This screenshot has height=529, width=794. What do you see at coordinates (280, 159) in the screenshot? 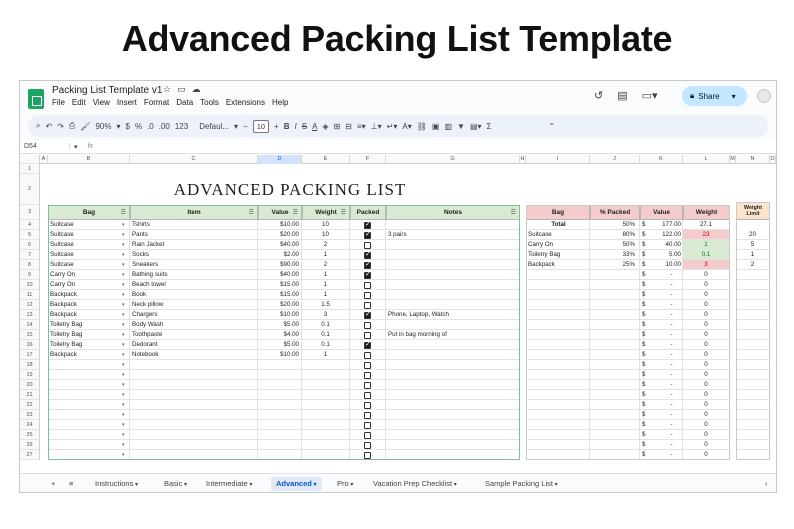
I see `column-header-d: D` at bounding box center [280, 159].